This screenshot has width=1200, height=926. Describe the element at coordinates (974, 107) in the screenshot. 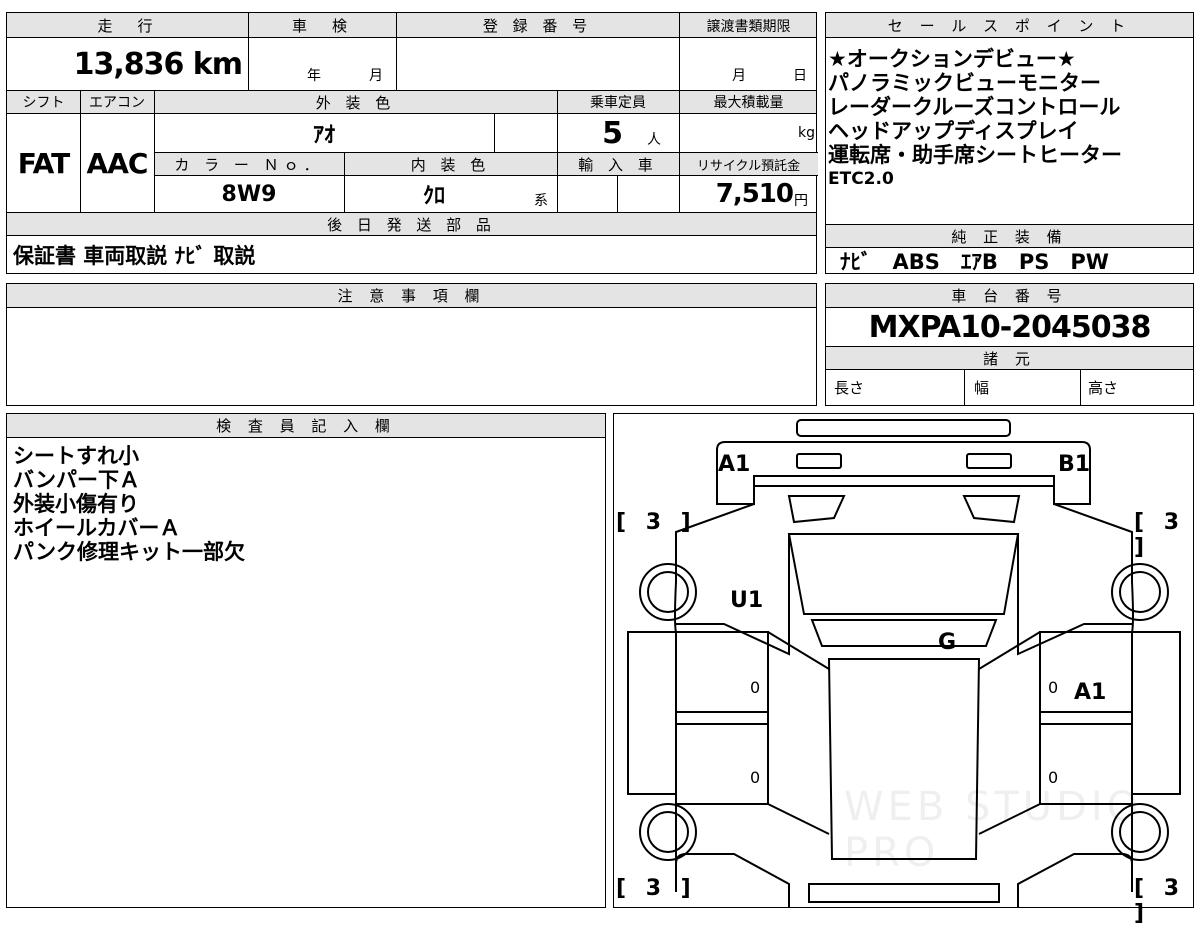

I see `sales-point-item: レーダークルーズコントロール` at that location.